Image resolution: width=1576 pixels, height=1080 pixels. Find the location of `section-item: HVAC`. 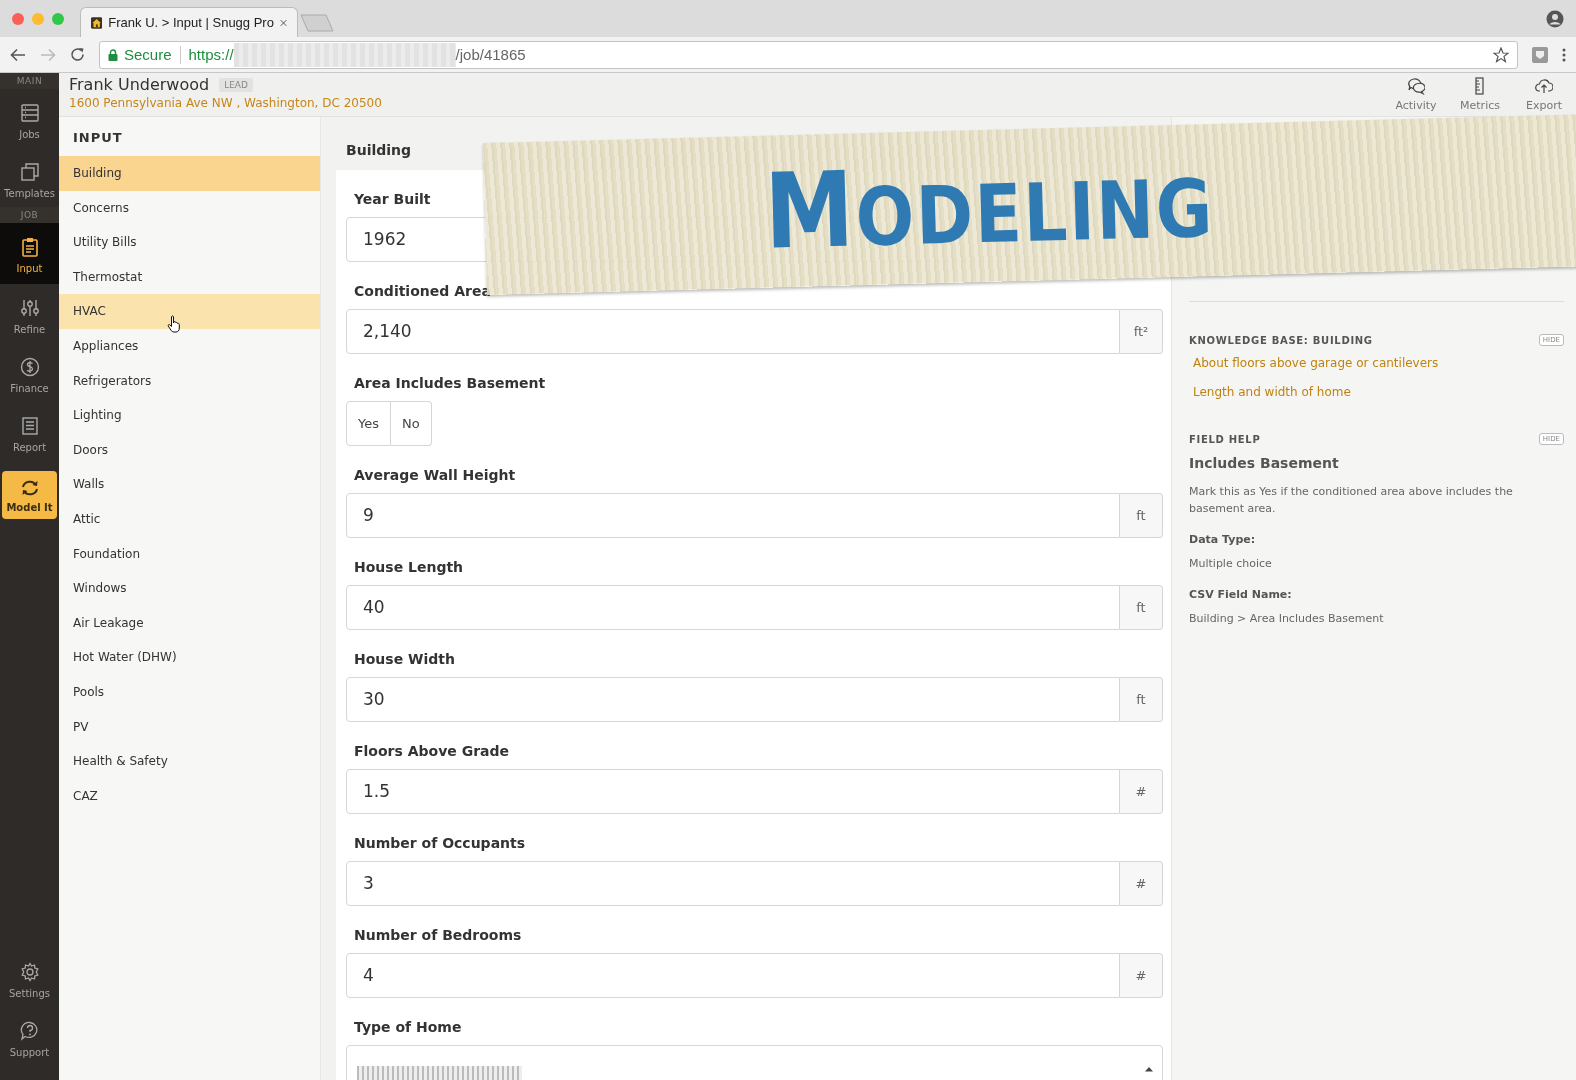

section-item: HVAC is located at coordinates (189, 311).